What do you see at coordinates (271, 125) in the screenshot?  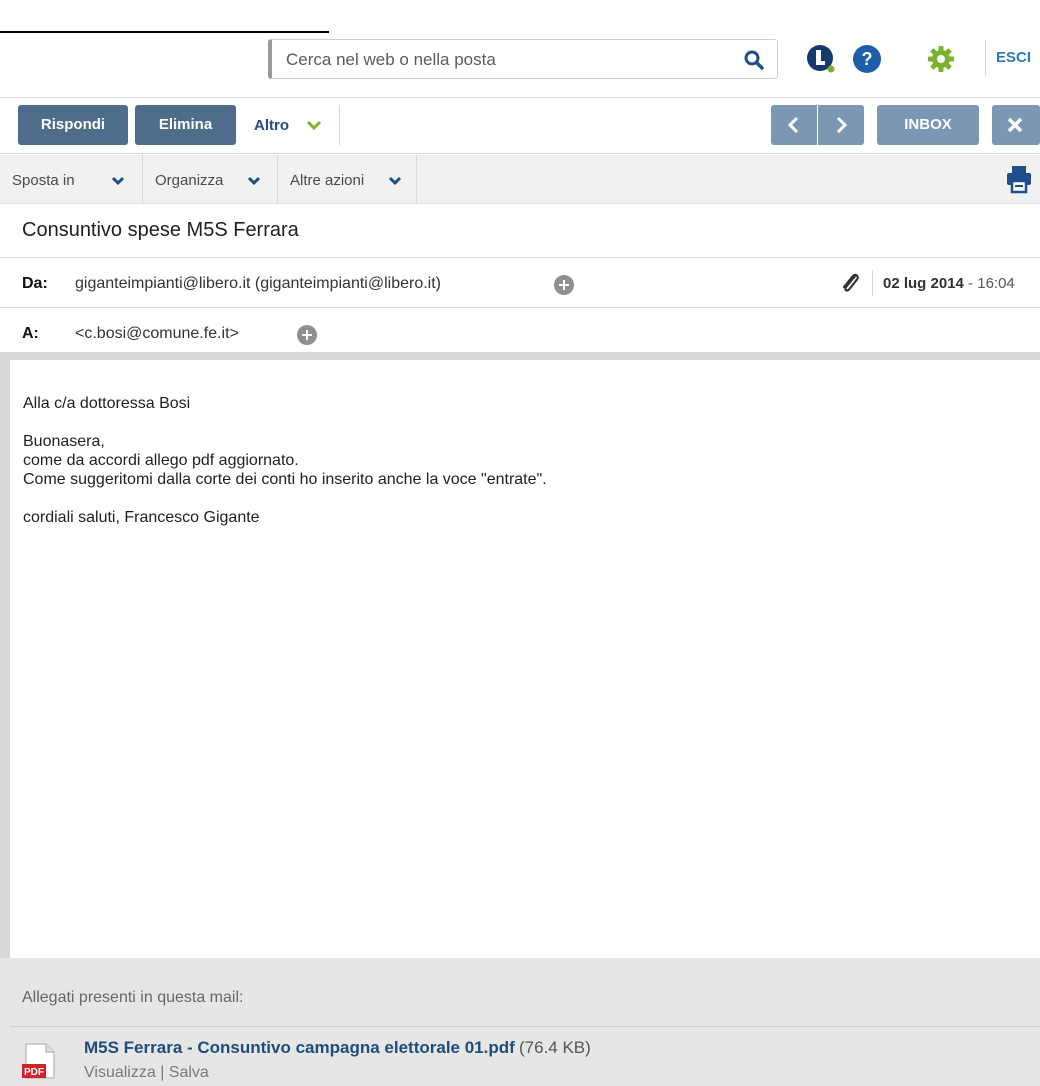 I see `more-label: Altro` at bounding box center [271, 125].